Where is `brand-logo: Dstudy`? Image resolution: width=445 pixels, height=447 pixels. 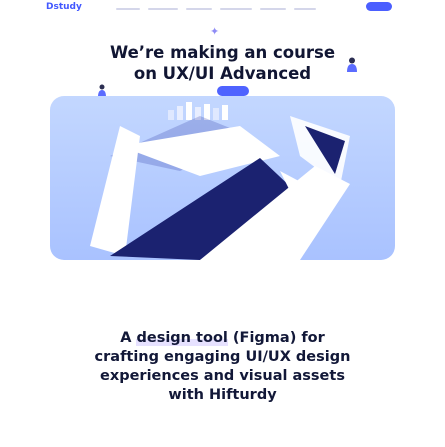
brand-logo: Dstudy is located at coordinates (64, 7).